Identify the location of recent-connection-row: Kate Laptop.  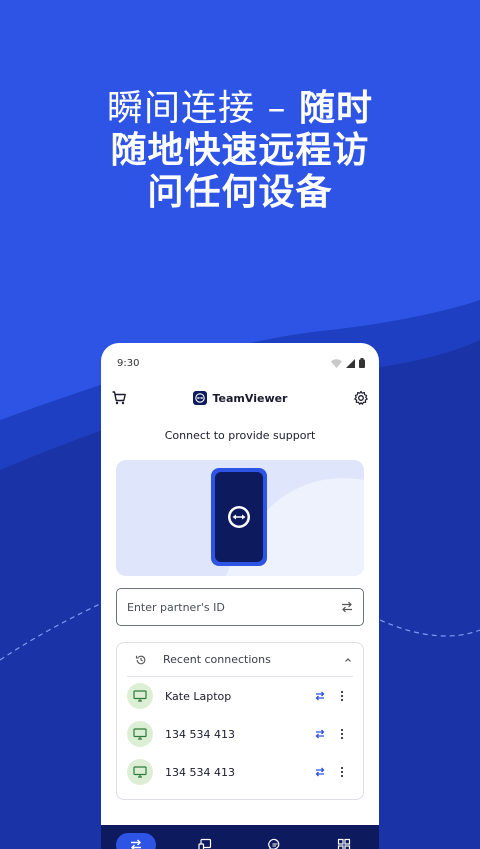
(240, 696).